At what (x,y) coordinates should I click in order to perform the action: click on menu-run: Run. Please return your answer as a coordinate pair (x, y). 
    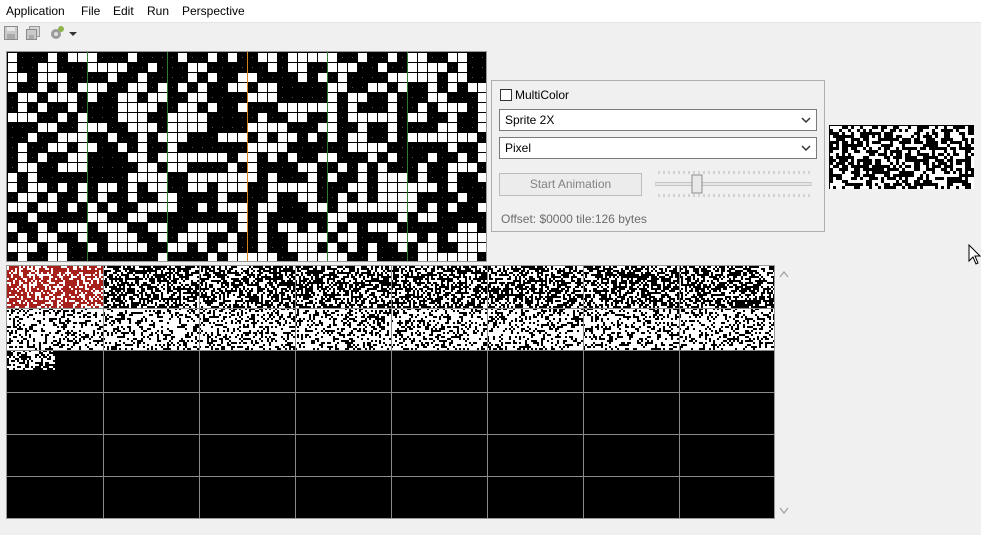
    Looking at the image, I should click on (158, 11).